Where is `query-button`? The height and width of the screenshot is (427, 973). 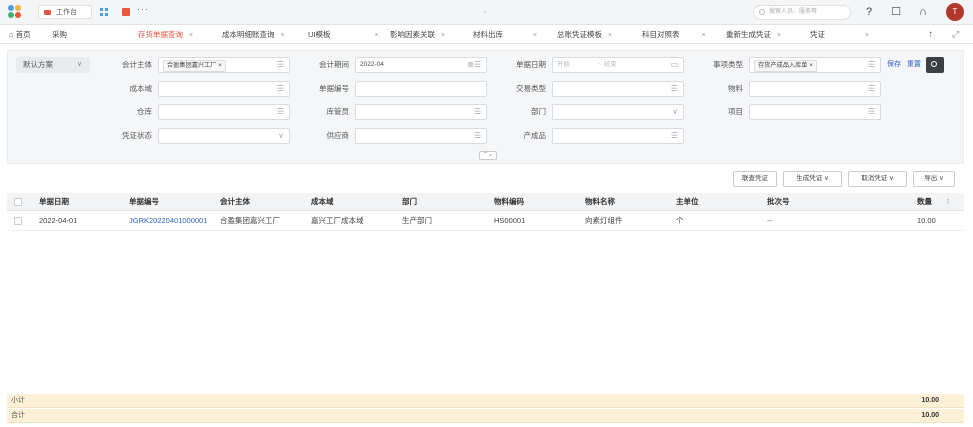 query-button is located at coordinates (935, 65).